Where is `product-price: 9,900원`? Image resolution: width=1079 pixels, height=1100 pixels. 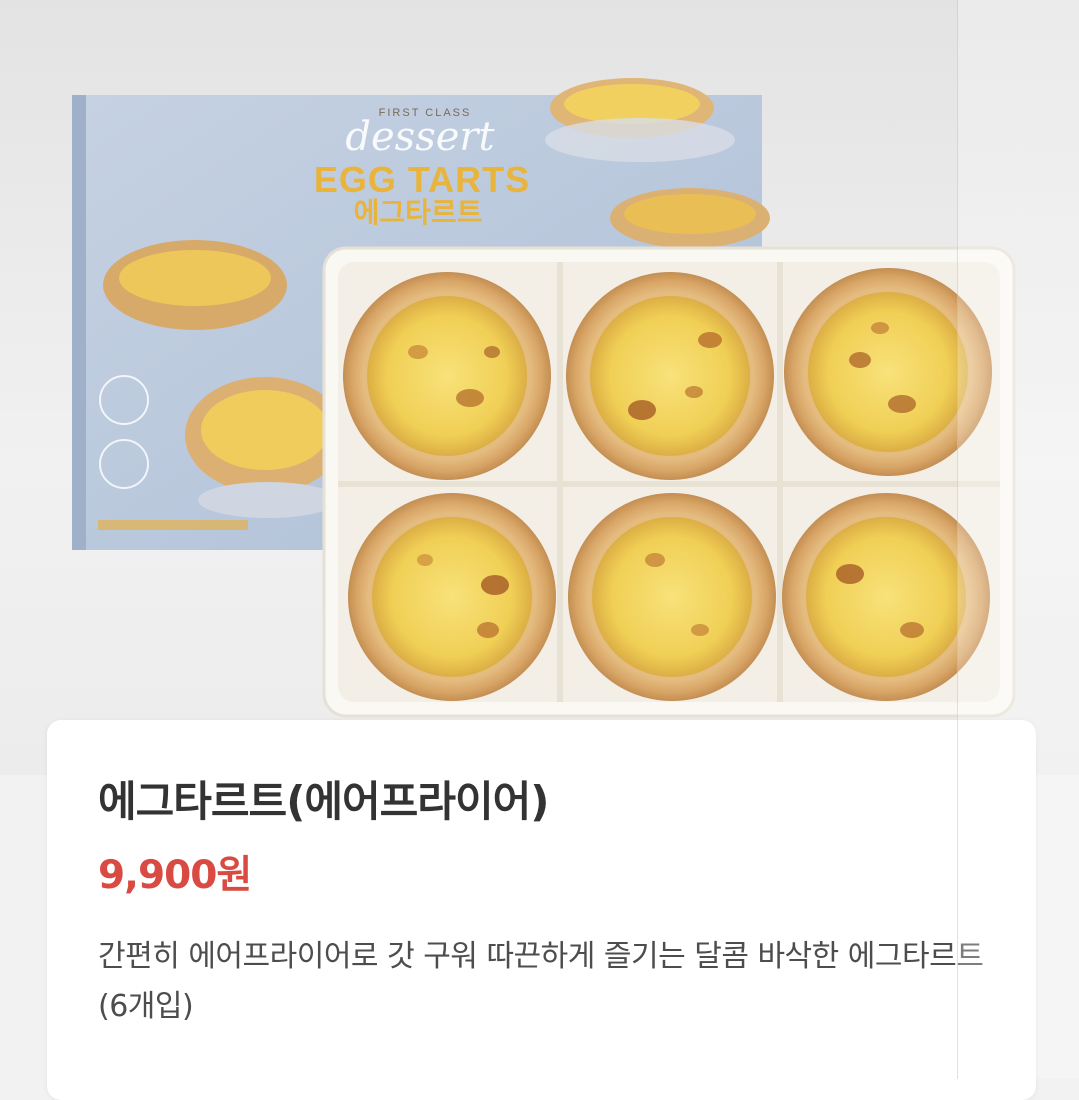
product-price: 9,900원 is located at coordinates (175, 875).